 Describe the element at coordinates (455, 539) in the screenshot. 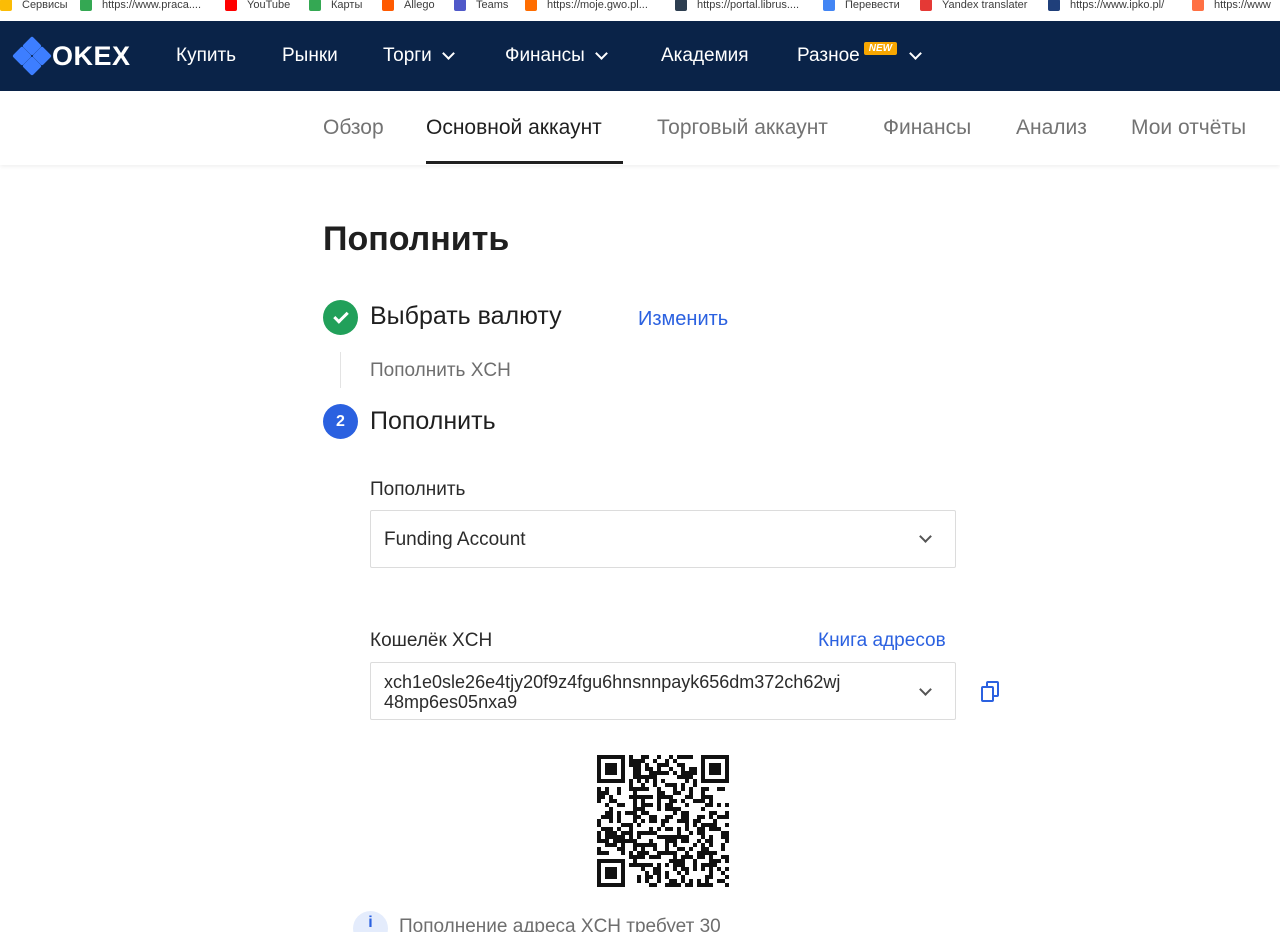

I see `deposit-account-value: Funding Account` at that location.